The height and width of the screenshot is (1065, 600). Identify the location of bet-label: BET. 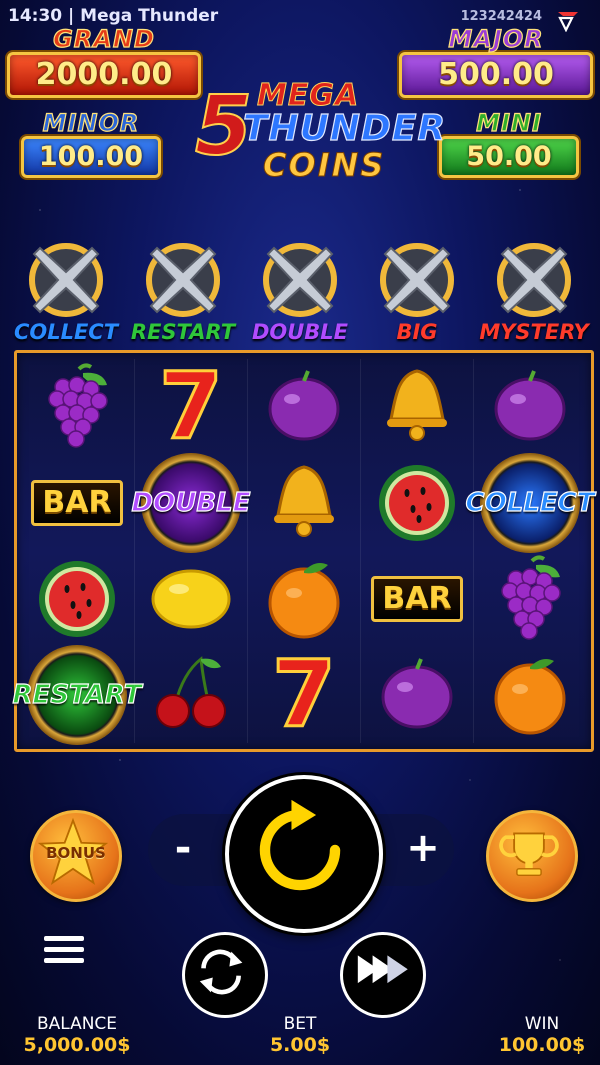
(300, 1024).